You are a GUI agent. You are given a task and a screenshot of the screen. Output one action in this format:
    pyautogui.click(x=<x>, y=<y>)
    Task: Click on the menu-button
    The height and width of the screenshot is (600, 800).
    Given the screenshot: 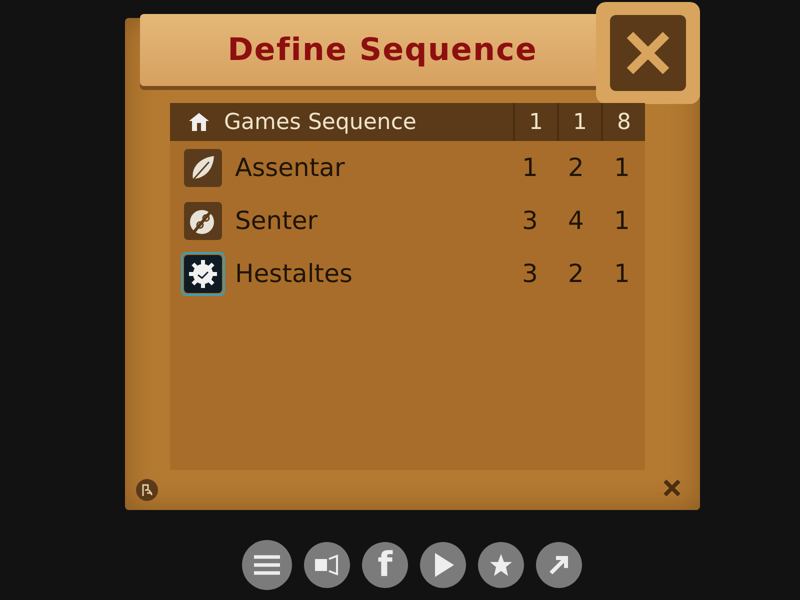 What is the action you would take?
    pyautogui.click(x=267, y=565)
    